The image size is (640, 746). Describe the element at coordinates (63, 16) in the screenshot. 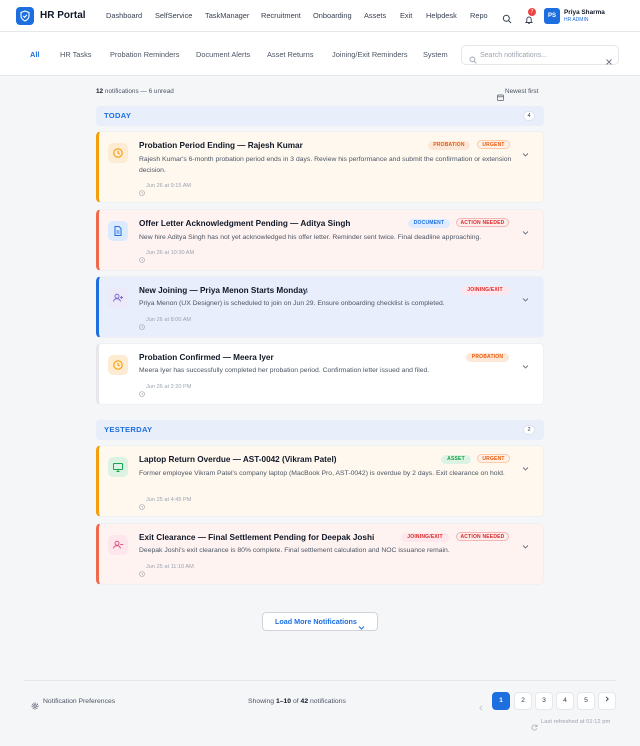

I see `app-title: HR Portal` at that location.